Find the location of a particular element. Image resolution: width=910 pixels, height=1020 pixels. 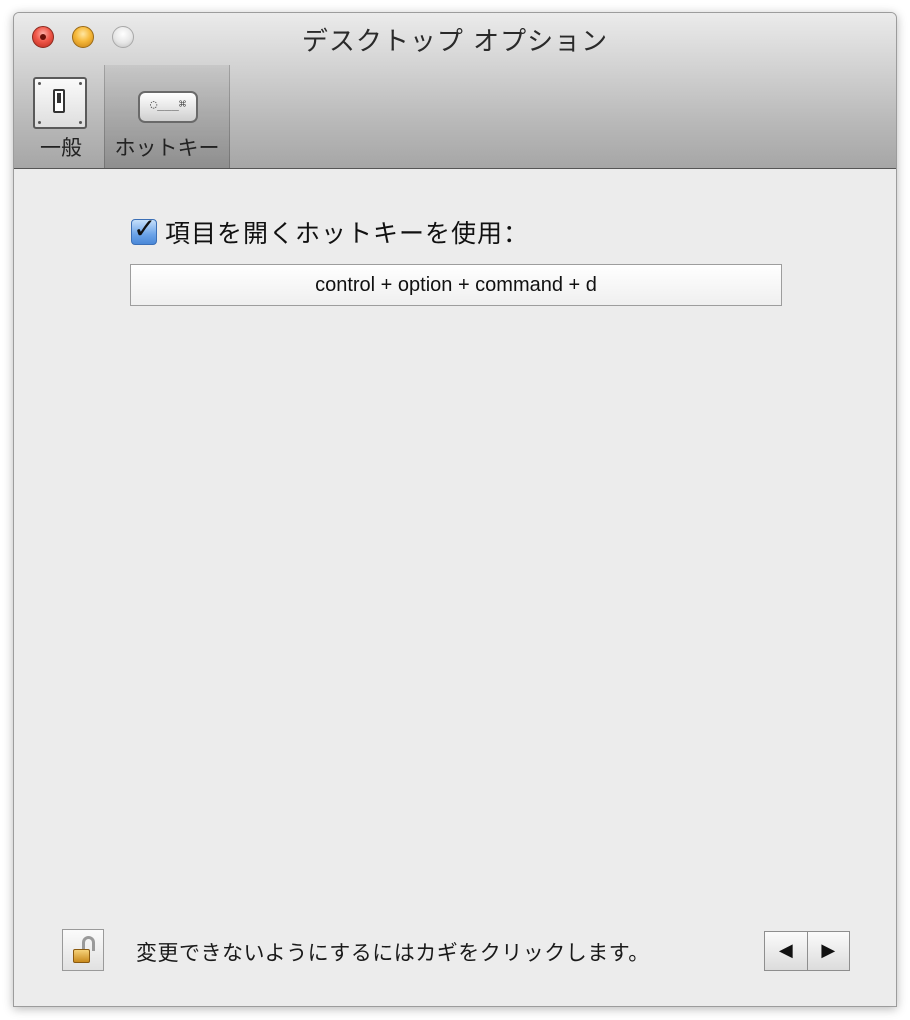

navigation-segmented-control: ◀ ▶ is located at coordinates (807, 951).